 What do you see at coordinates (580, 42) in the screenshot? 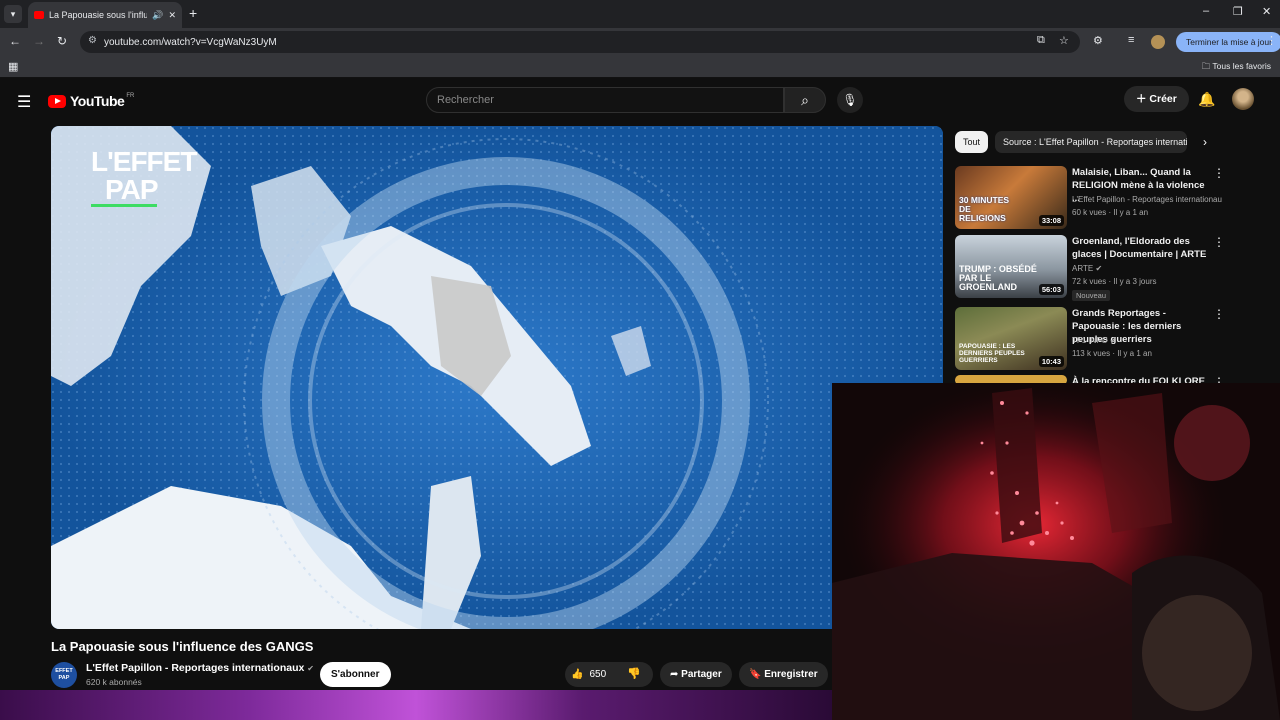
I see `address-bar: ⚙ youtube.com/watch?v=VcgWaNz3UyM` at bounding box center [580, 42].